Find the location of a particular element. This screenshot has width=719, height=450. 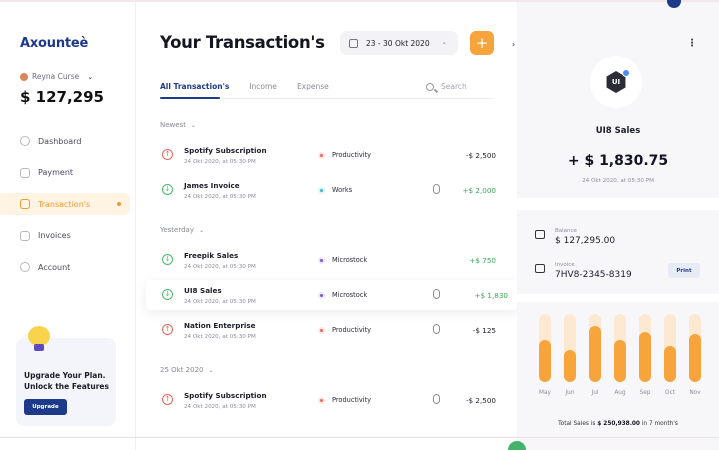

detail-date: 24 Okt 2020, at 05:30 PM is located at coordinates (618, 181).